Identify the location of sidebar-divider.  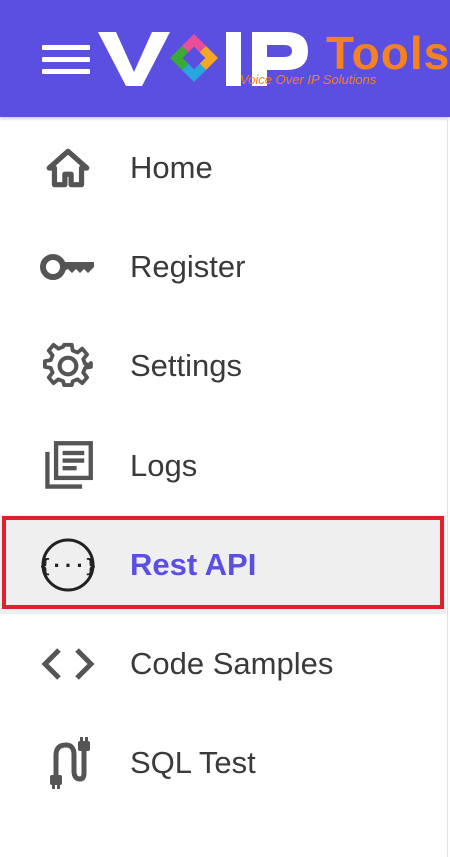
(447, 487).